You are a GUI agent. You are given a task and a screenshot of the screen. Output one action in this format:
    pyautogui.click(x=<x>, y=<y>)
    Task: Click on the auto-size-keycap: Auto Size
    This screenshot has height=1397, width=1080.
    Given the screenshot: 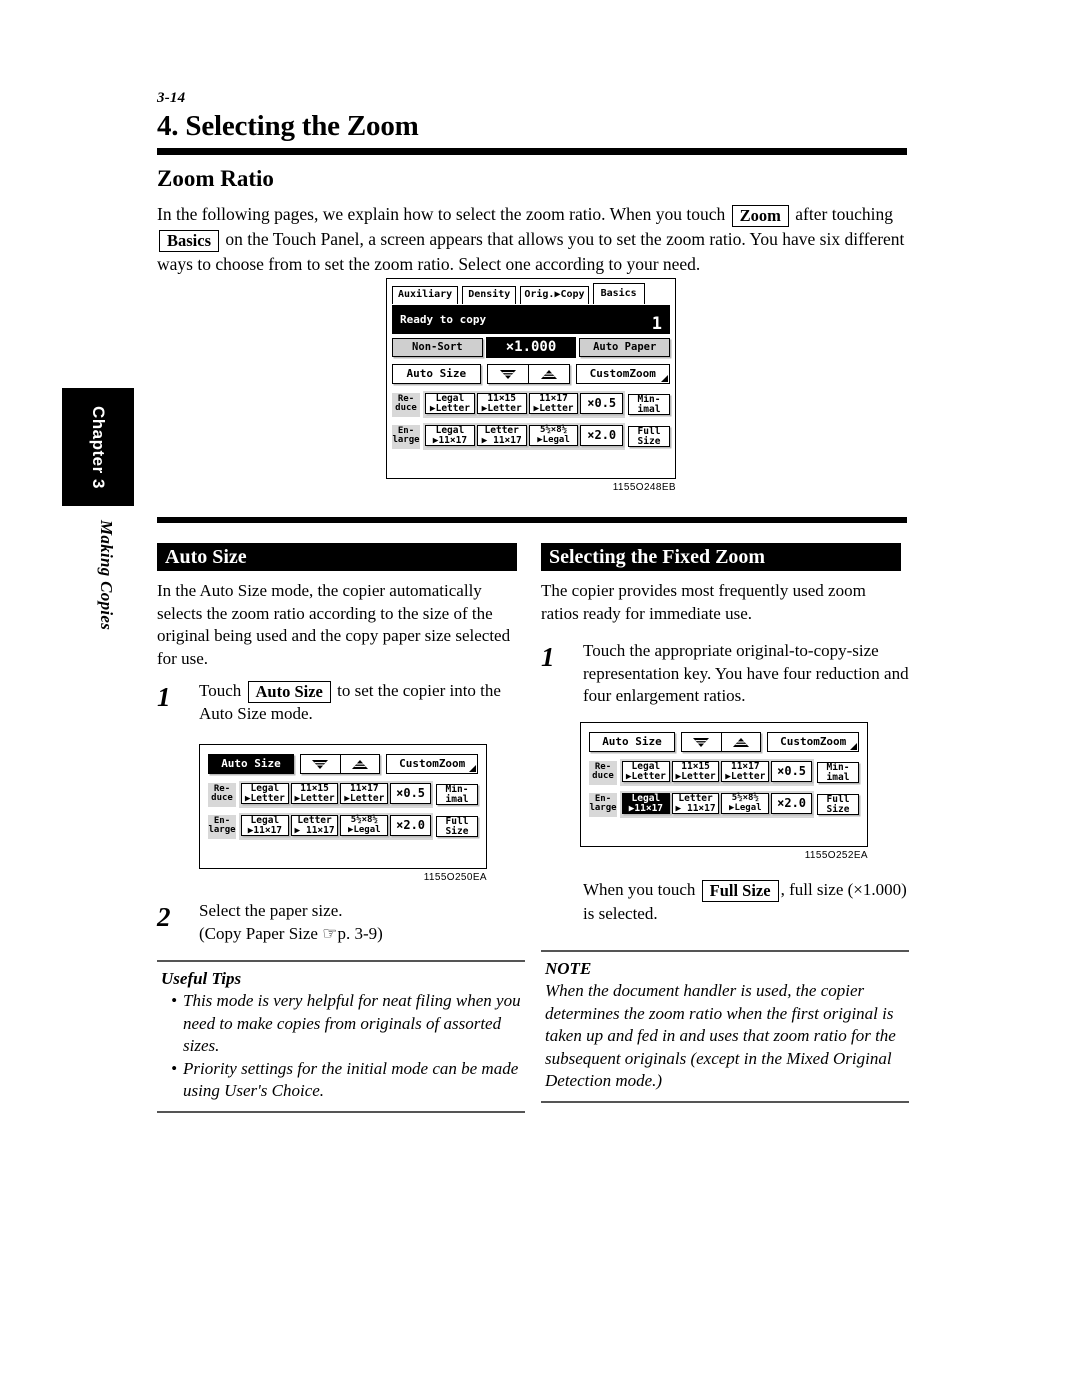 What is the action you would take?
    pyautogui.click(x=289, y=692)
    